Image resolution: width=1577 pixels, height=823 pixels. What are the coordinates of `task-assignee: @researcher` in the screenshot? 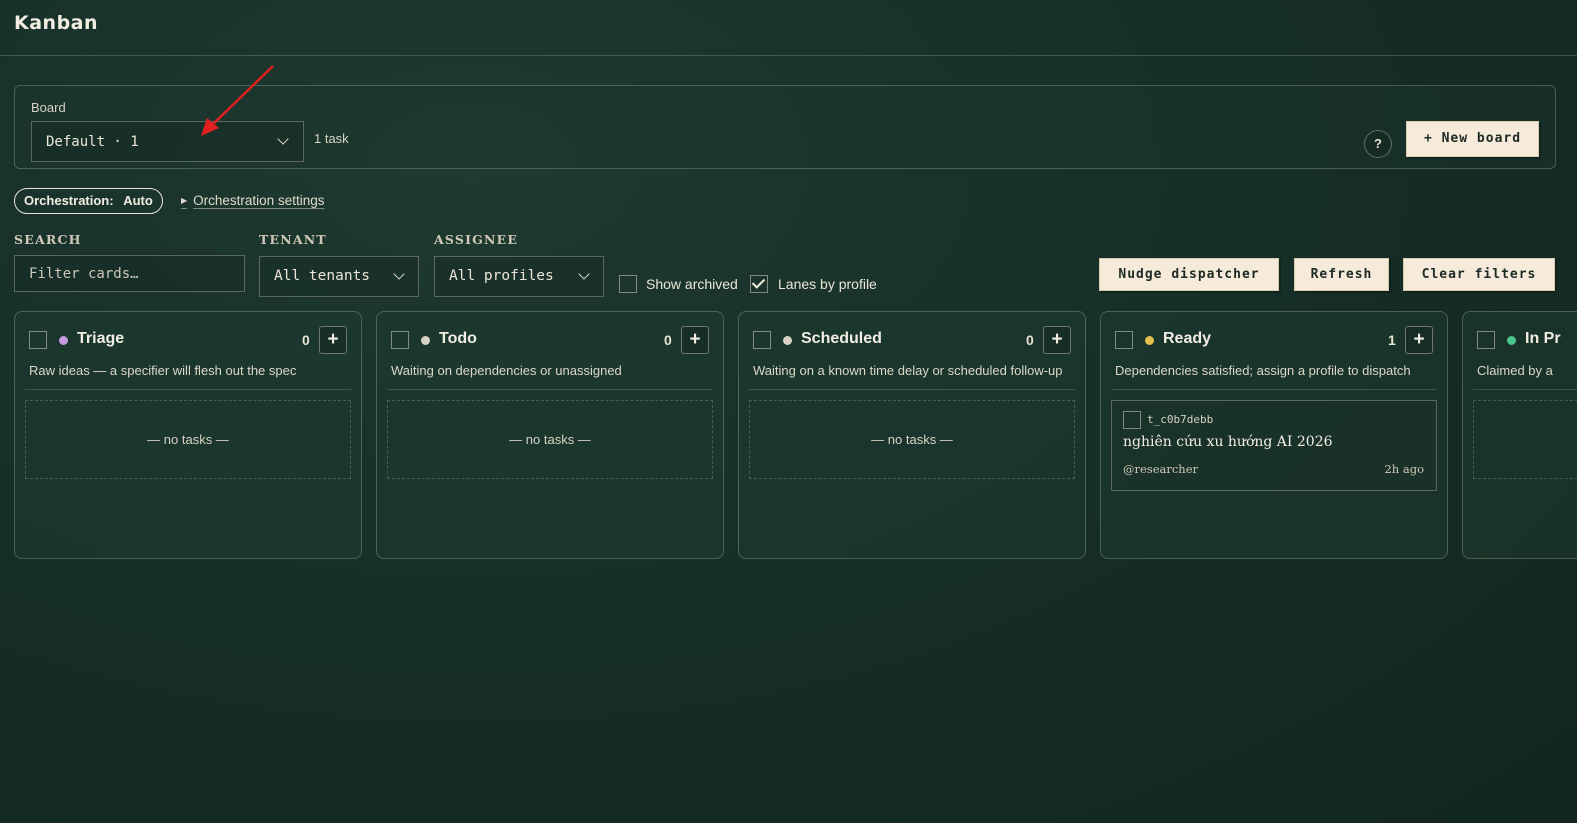 It's located at (1161, 469).